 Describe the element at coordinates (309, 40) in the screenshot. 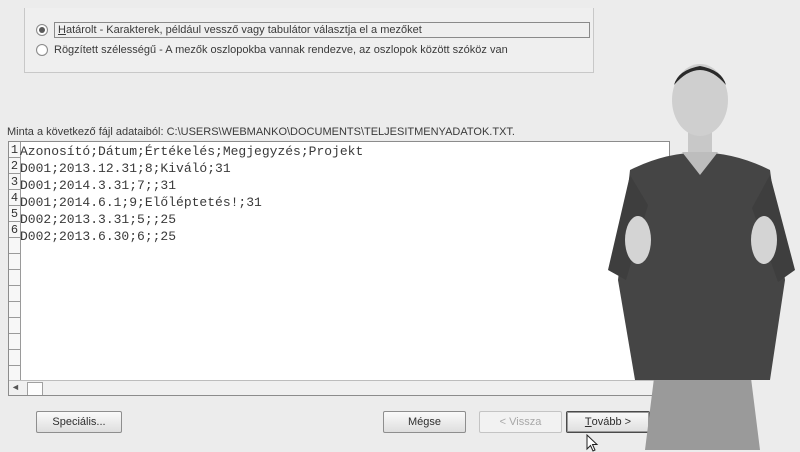

I see `file-type-group` at that location.